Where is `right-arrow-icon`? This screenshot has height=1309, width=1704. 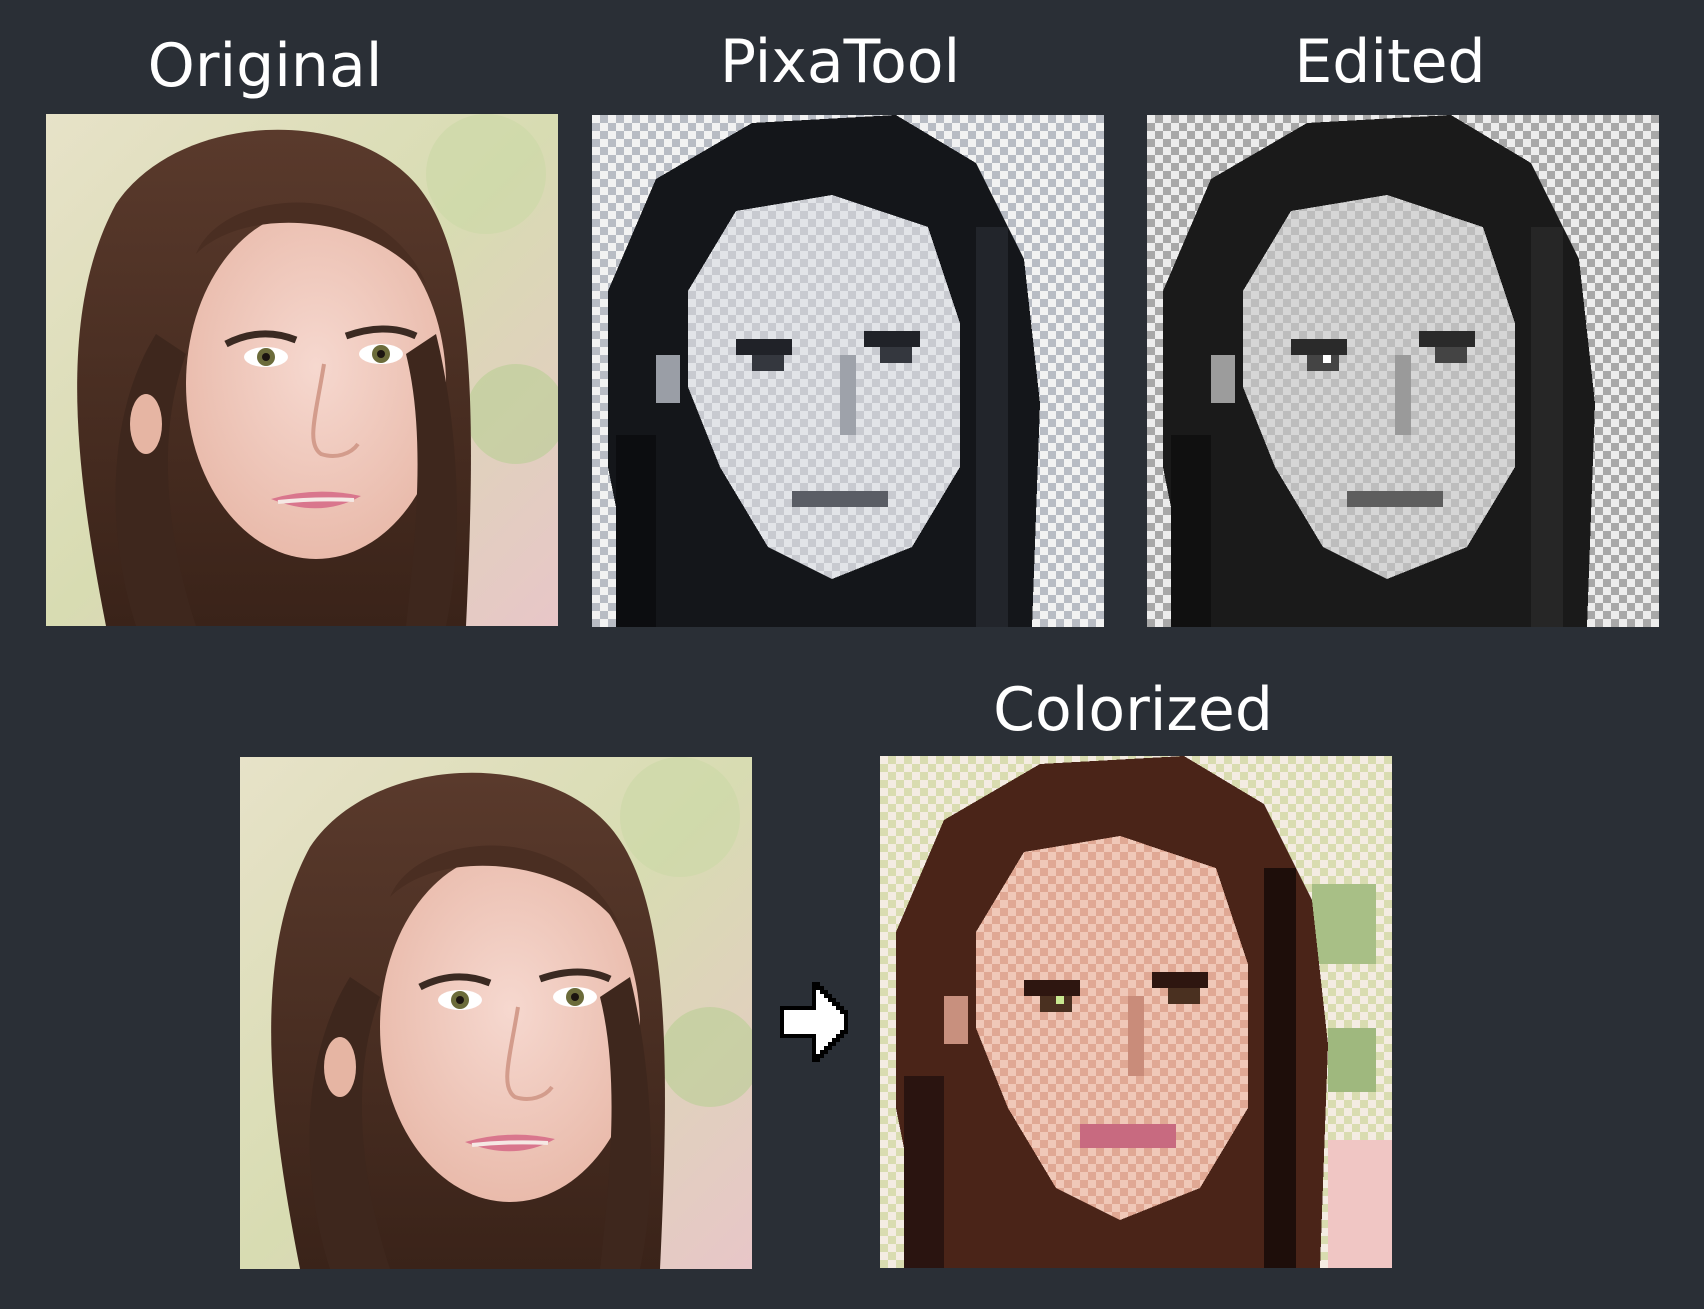 right-arrow-icon is located at coordinates (816, 1022).